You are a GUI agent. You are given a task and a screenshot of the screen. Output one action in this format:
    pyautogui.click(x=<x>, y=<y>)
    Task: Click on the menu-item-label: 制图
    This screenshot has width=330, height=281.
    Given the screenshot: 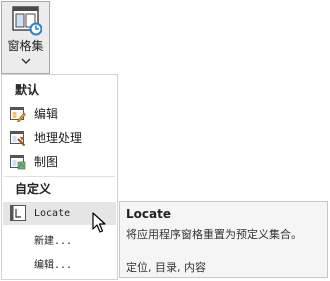 What is the action you would take?
    pyautogui.click(x=46, y=162)
    